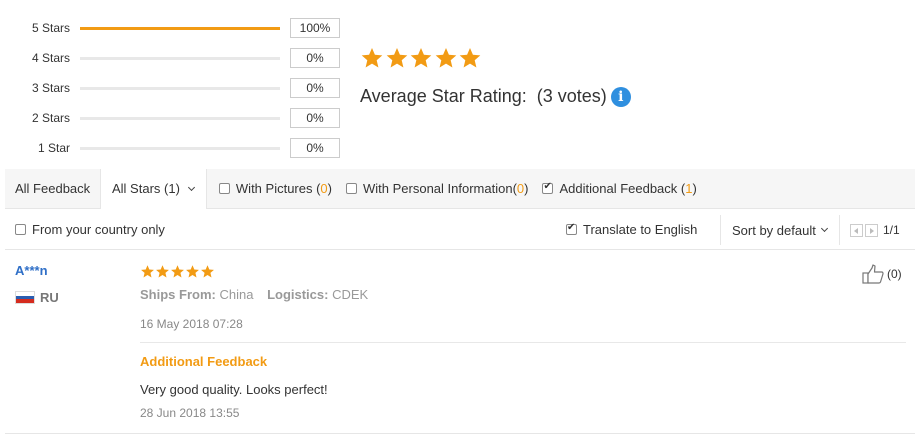 The image size is (920, 438). I want to click on translate-label: Translate to English, so click(640, 229).